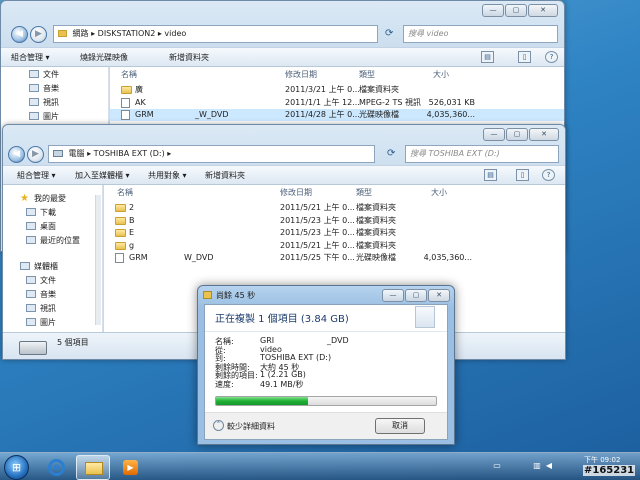 The image size is (640, 480). Describe the element at coordinates (497, 466) in the screenshot. I see `keyboard-icon: ▭` at that location.